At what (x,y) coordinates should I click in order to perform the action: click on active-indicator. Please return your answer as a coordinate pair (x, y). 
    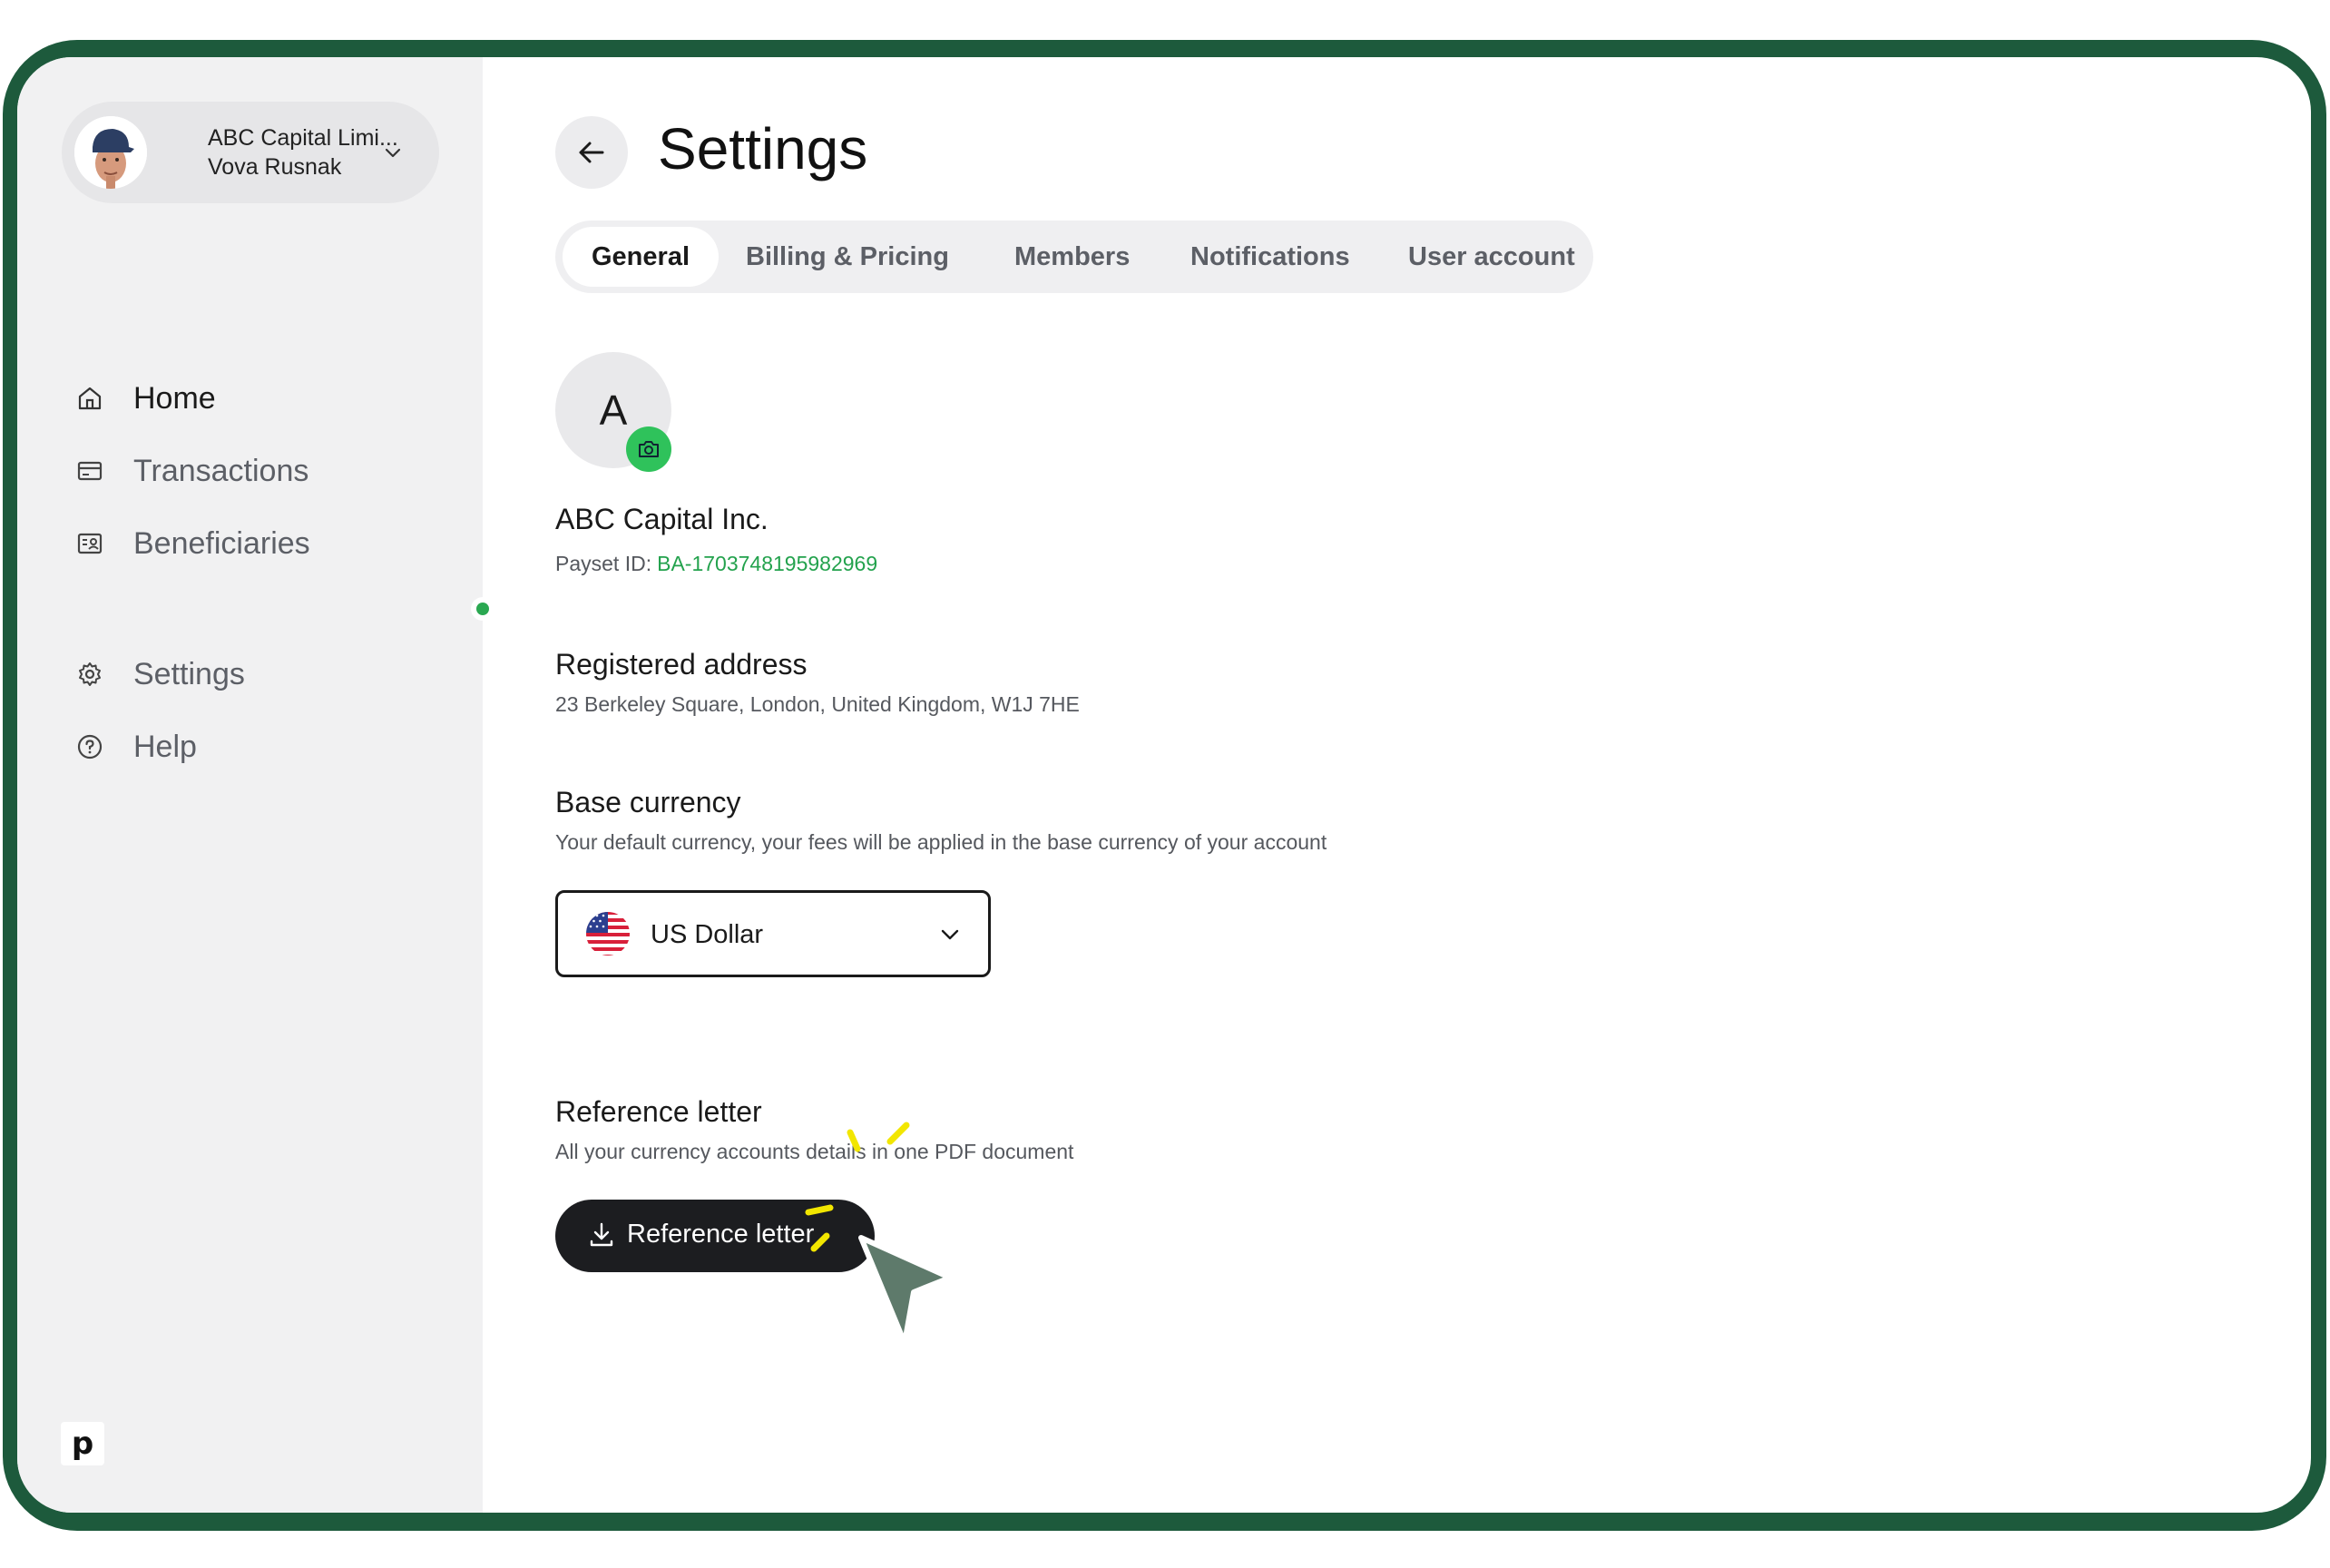
    Looking at the image, I should click on (482, 609).